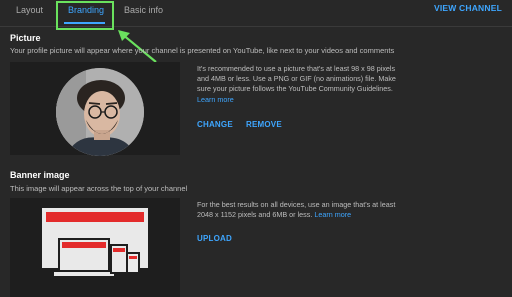 This screenshot has width=512, height=297. Describe the element at coordinates (85, 15) in the screenshot. I see `highlight-annotation-box` at that location.